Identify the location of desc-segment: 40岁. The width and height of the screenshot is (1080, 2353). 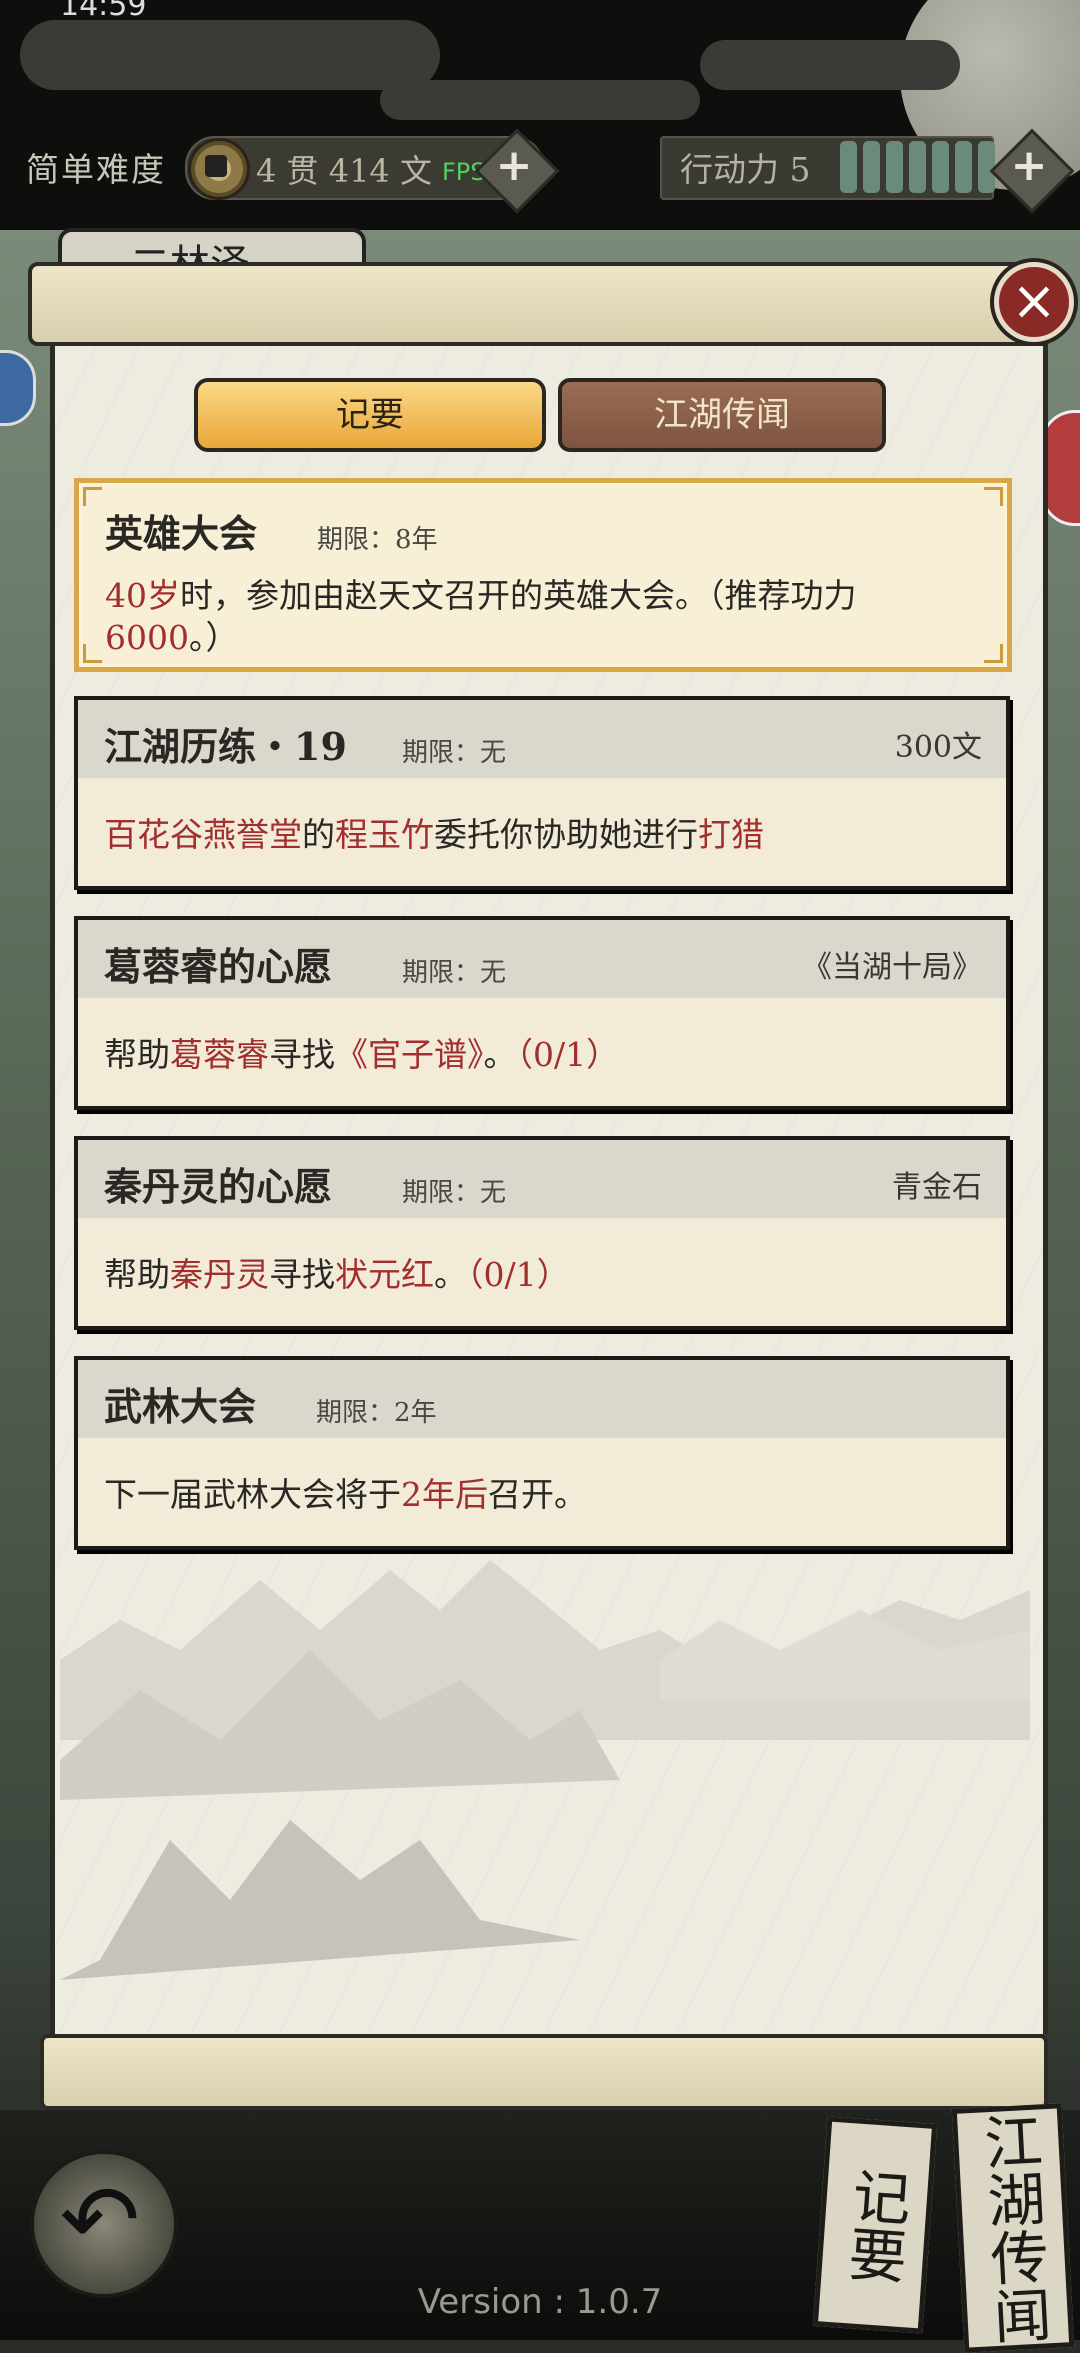
(142, 595).